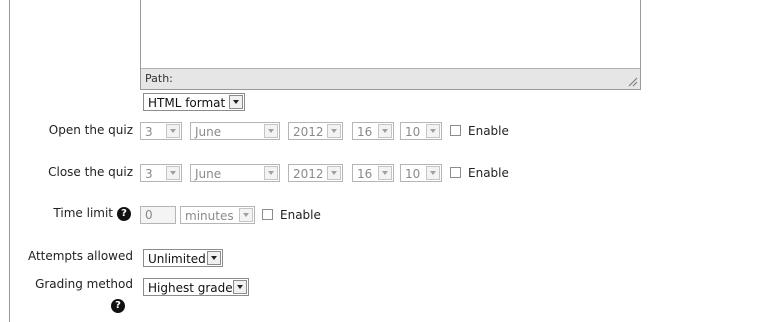 The width and height of the screenshot is (772, 322). I want to click on time-limit-enable-checkbox, so click(267, 214).